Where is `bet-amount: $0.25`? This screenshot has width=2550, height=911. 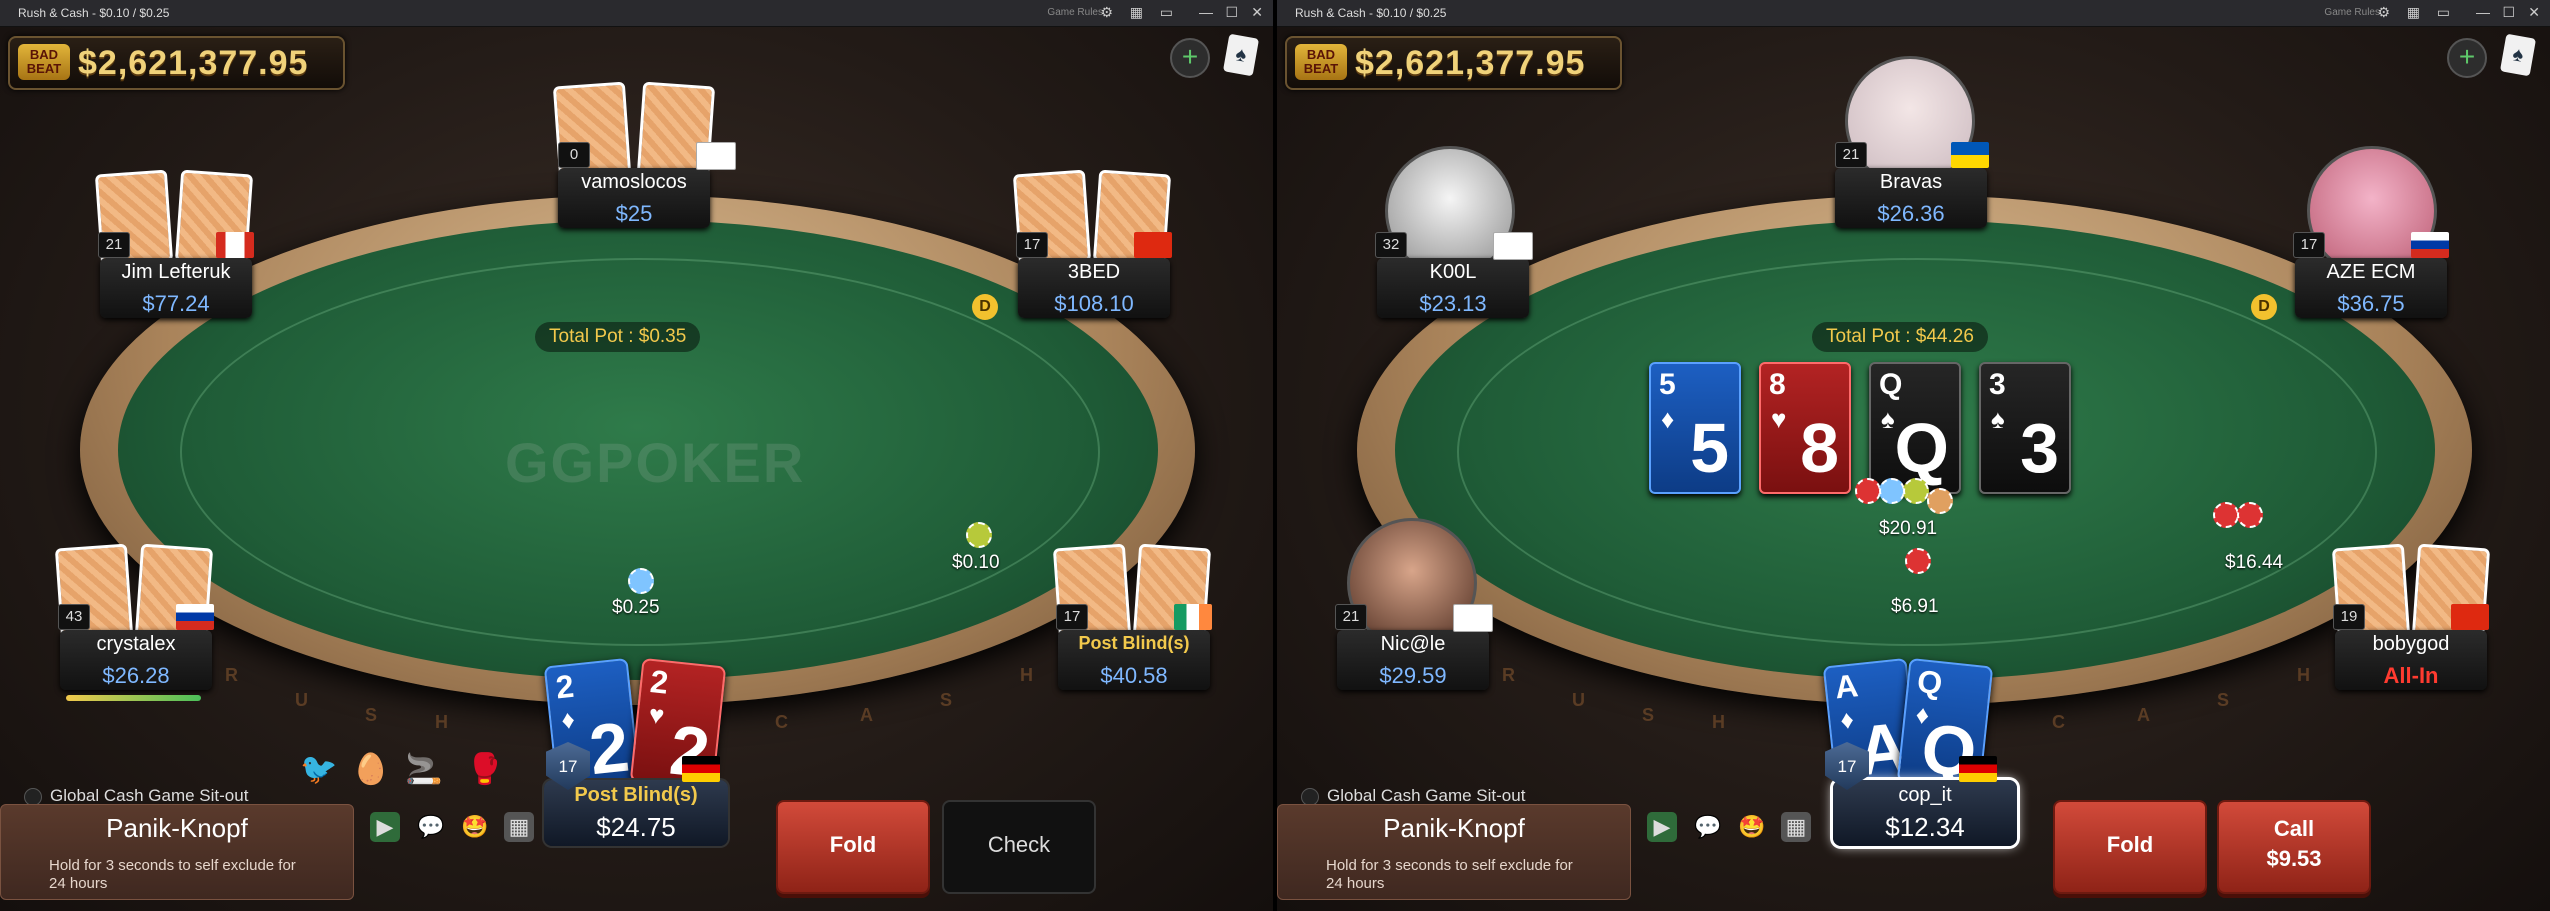
bet-amount: $0.25 is located at coordinates (636, 607).